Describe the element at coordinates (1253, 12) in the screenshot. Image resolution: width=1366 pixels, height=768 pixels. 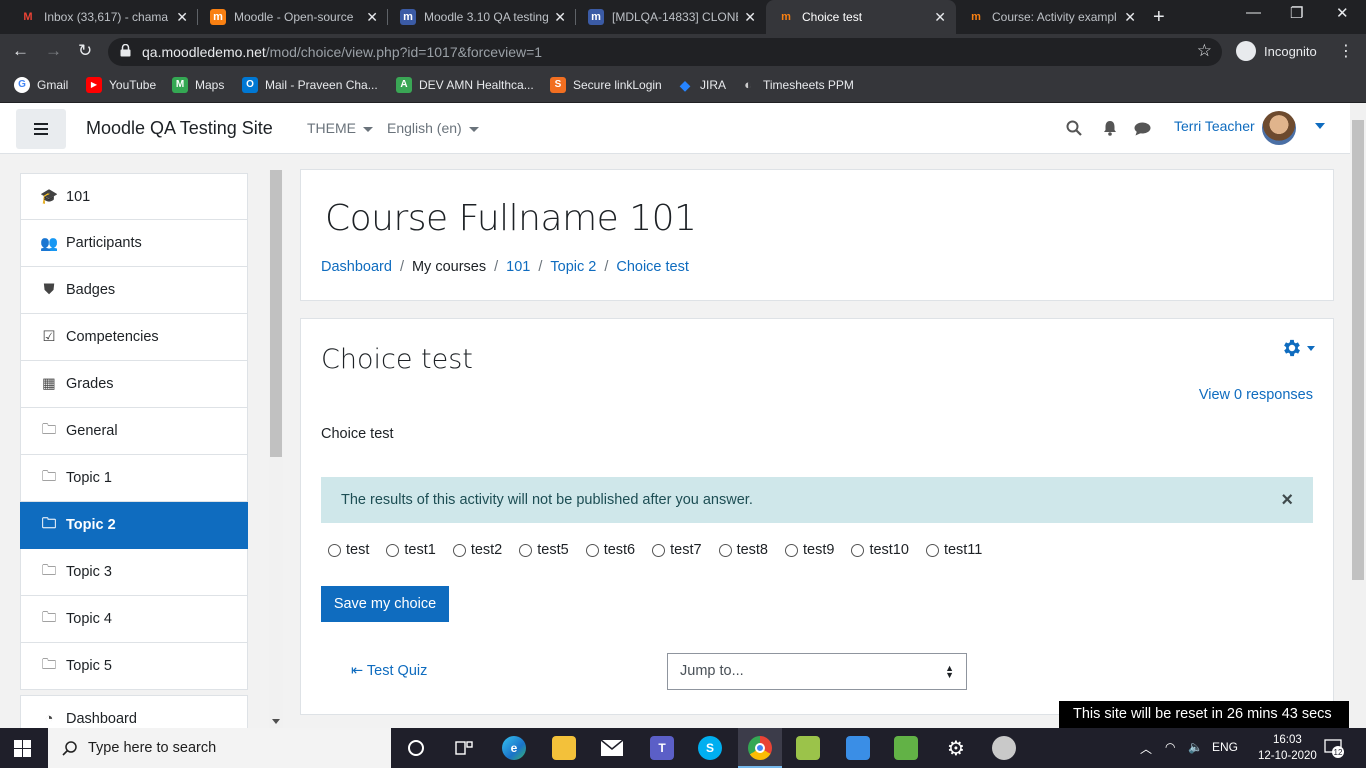
I see `minimize-icon: —` at that location.